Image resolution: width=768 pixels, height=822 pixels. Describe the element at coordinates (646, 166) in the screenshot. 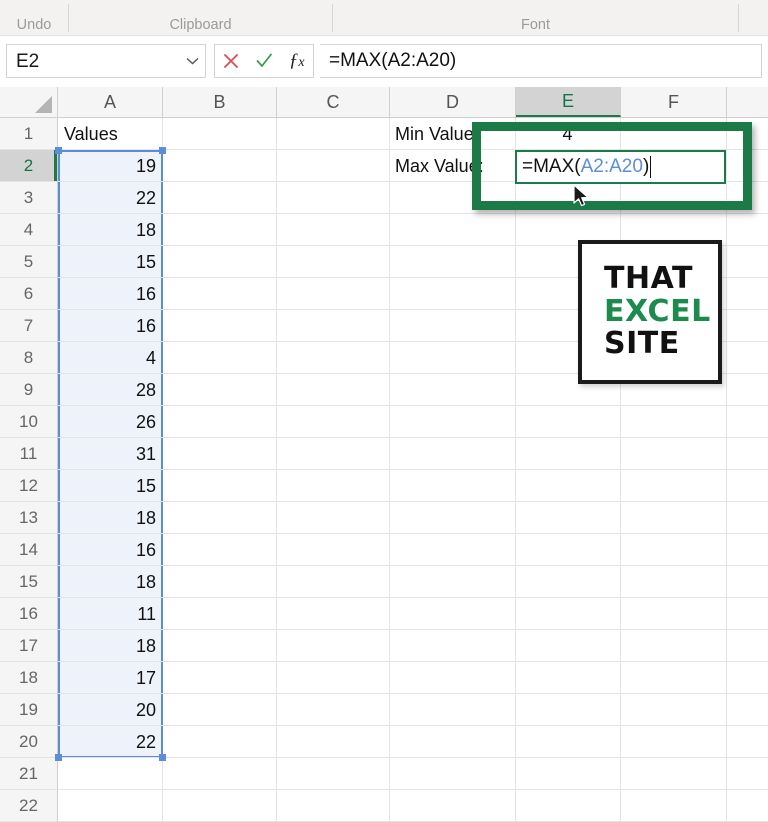

I see `formula-suffix: )` at that location.